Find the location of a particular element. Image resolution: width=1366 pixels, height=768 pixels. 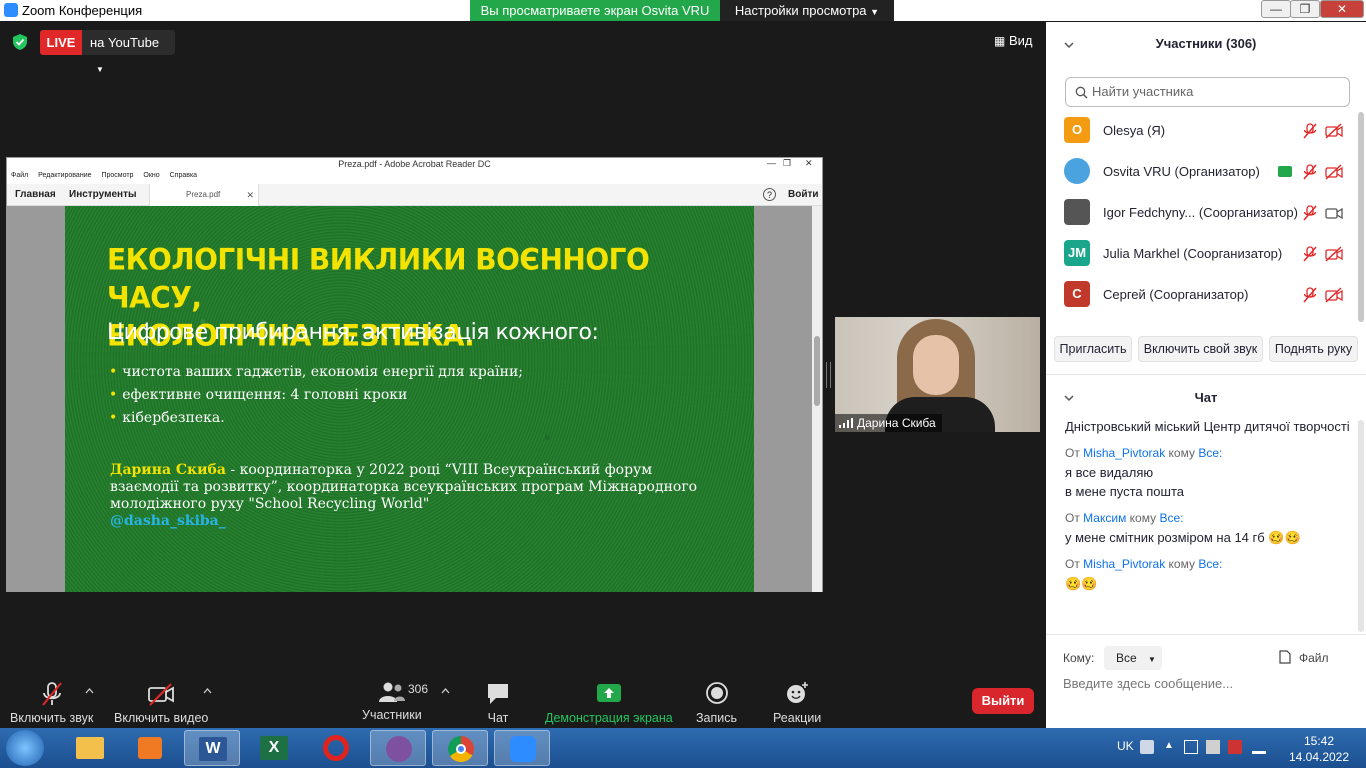

participant-search-input is located at coordinates (1217, 91).